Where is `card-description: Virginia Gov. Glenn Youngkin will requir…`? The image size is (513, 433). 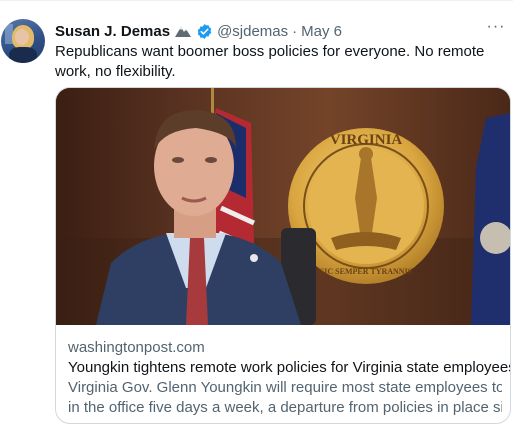
card-description: Virginia Gov. Glenn Youngkin will requir… is located at coordinates (285, 398).